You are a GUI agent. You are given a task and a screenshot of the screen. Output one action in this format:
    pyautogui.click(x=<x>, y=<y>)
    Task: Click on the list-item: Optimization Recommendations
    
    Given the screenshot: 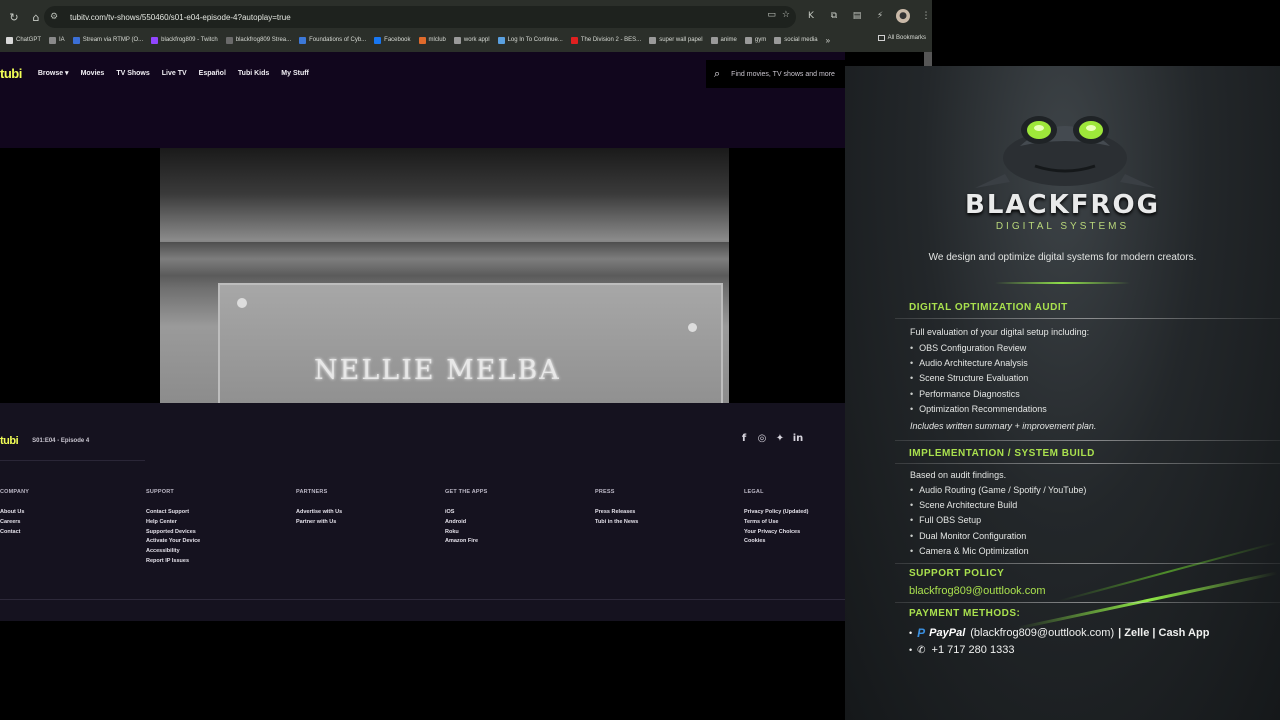 What is the action you would take?
    pyautogui.click(x=978, y=409)
    